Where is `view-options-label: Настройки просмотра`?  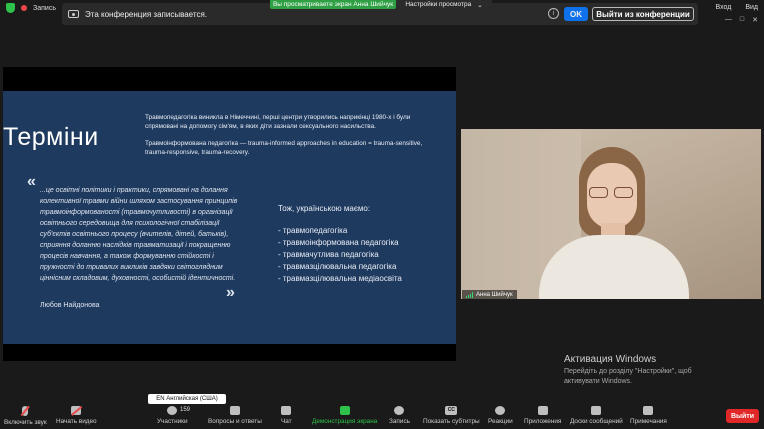 view-options-label: Настройки просмотра is located at coordinates (438, 4).